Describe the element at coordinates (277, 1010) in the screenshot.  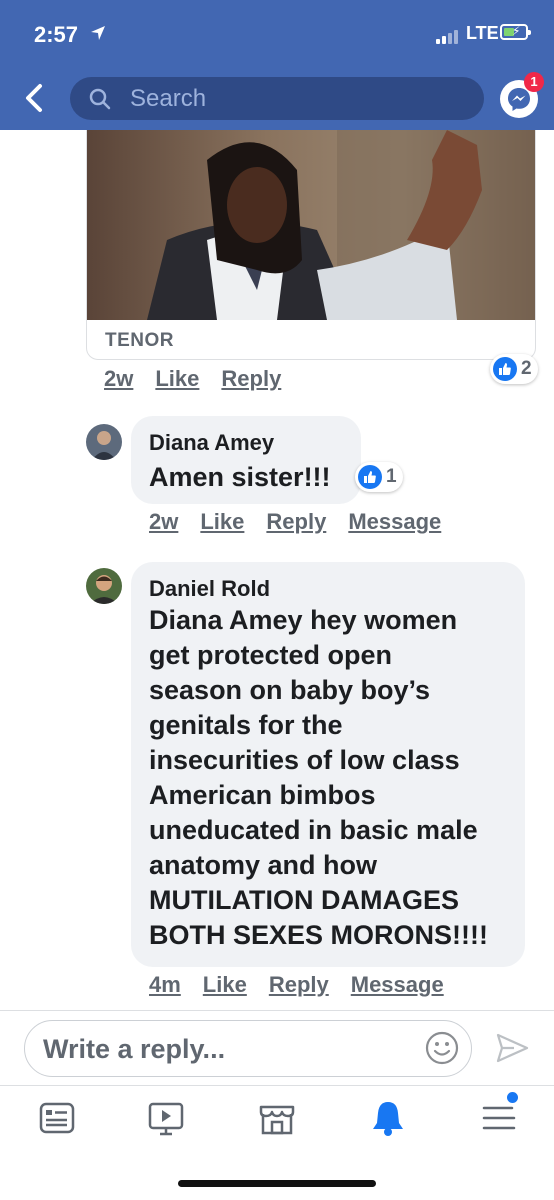
I see `divider` at that location.